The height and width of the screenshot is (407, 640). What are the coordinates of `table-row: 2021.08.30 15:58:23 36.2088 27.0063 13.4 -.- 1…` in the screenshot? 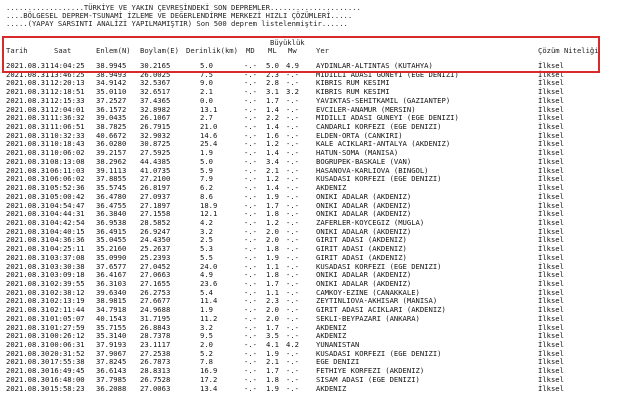 It's located at (320, 388).